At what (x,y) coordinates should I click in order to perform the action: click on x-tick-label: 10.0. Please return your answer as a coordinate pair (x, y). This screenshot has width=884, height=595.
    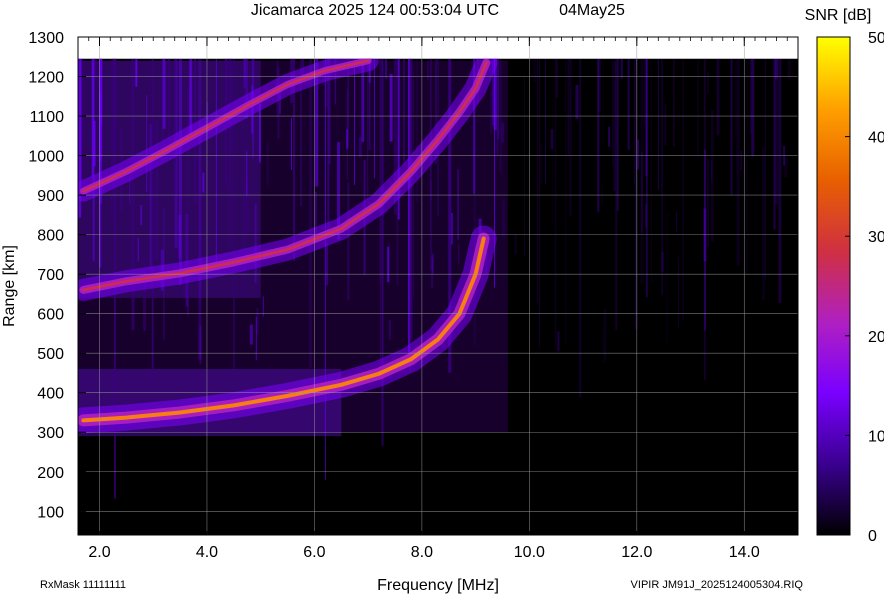
    Looking at the image, I should click on (529, 552).